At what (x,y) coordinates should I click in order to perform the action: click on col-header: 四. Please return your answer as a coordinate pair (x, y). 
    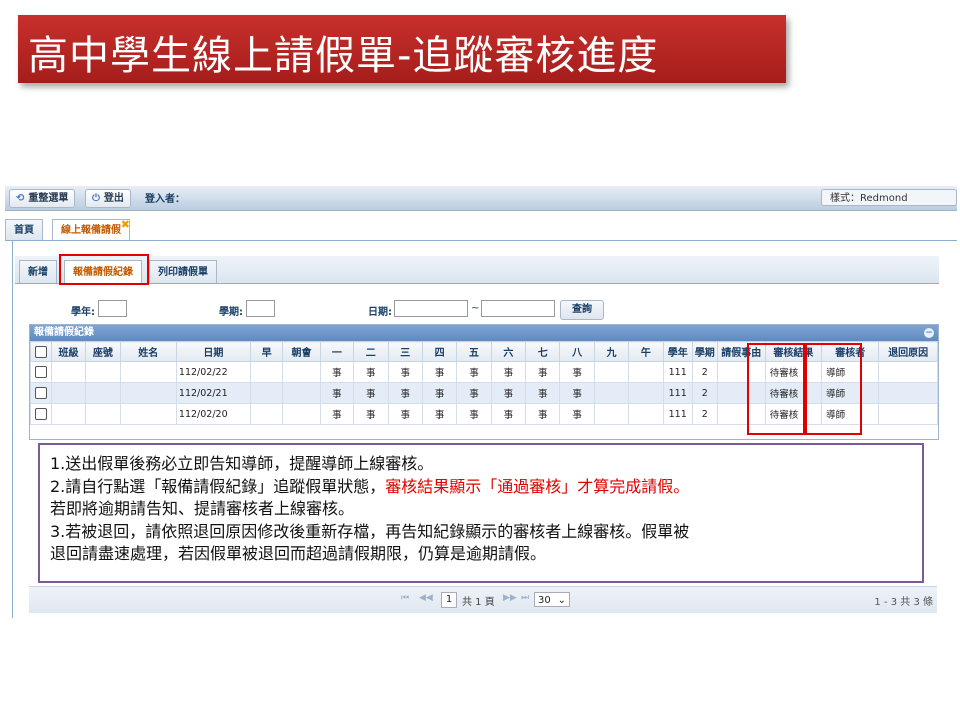
    Looking at the image, I should click on (439, 351).